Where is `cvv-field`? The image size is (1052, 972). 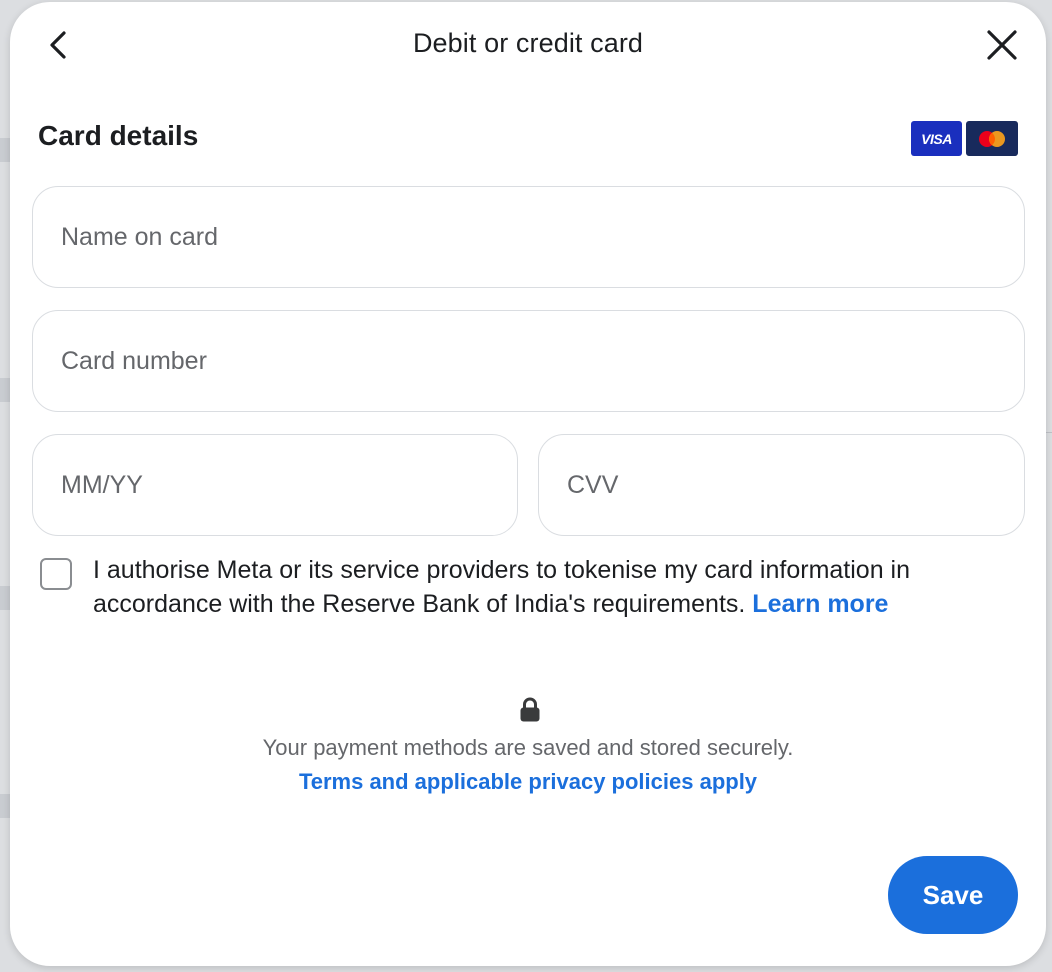 cvv-field is located at coordinates (781, 485).